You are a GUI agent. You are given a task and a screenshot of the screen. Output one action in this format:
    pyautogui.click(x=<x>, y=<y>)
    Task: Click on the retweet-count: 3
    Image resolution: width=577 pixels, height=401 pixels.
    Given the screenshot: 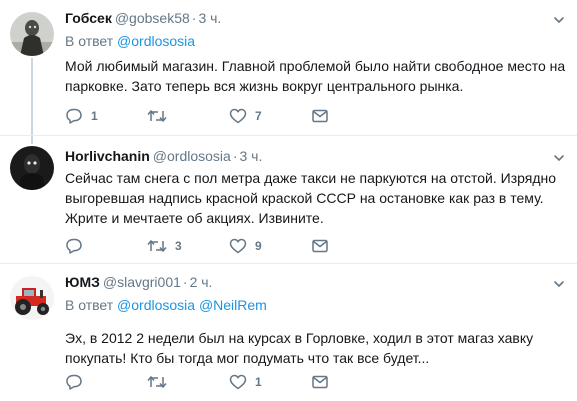 What is the action you would take?
    pyautogui.click(x=178, y=246)
    